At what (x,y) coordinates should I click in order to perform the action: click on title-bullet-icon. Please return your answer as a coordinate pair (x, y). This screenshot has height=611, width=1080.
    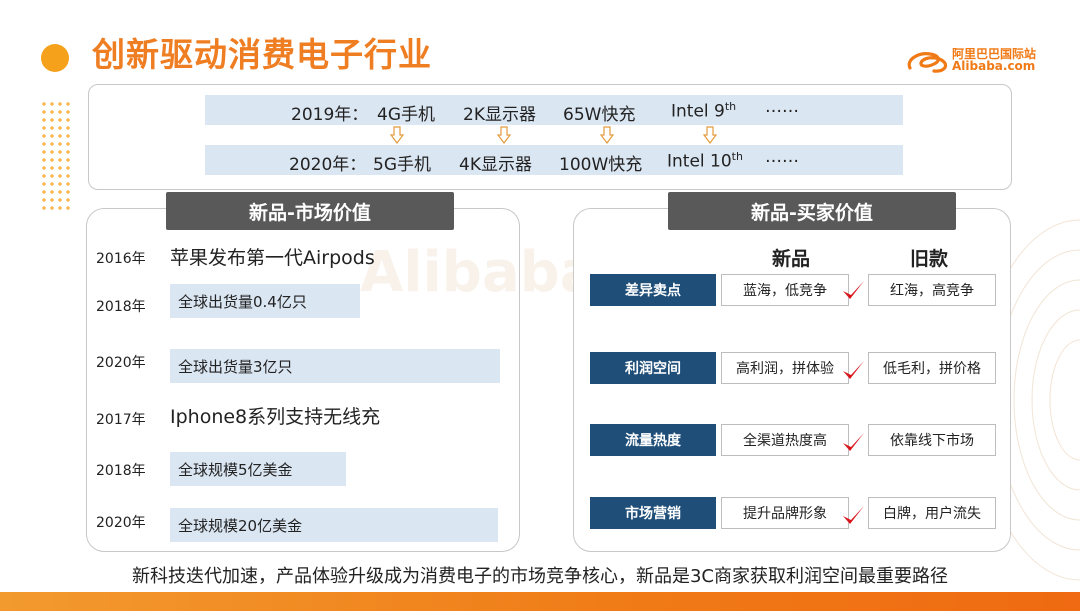
    Looking at the image, I should click on (55, 58).